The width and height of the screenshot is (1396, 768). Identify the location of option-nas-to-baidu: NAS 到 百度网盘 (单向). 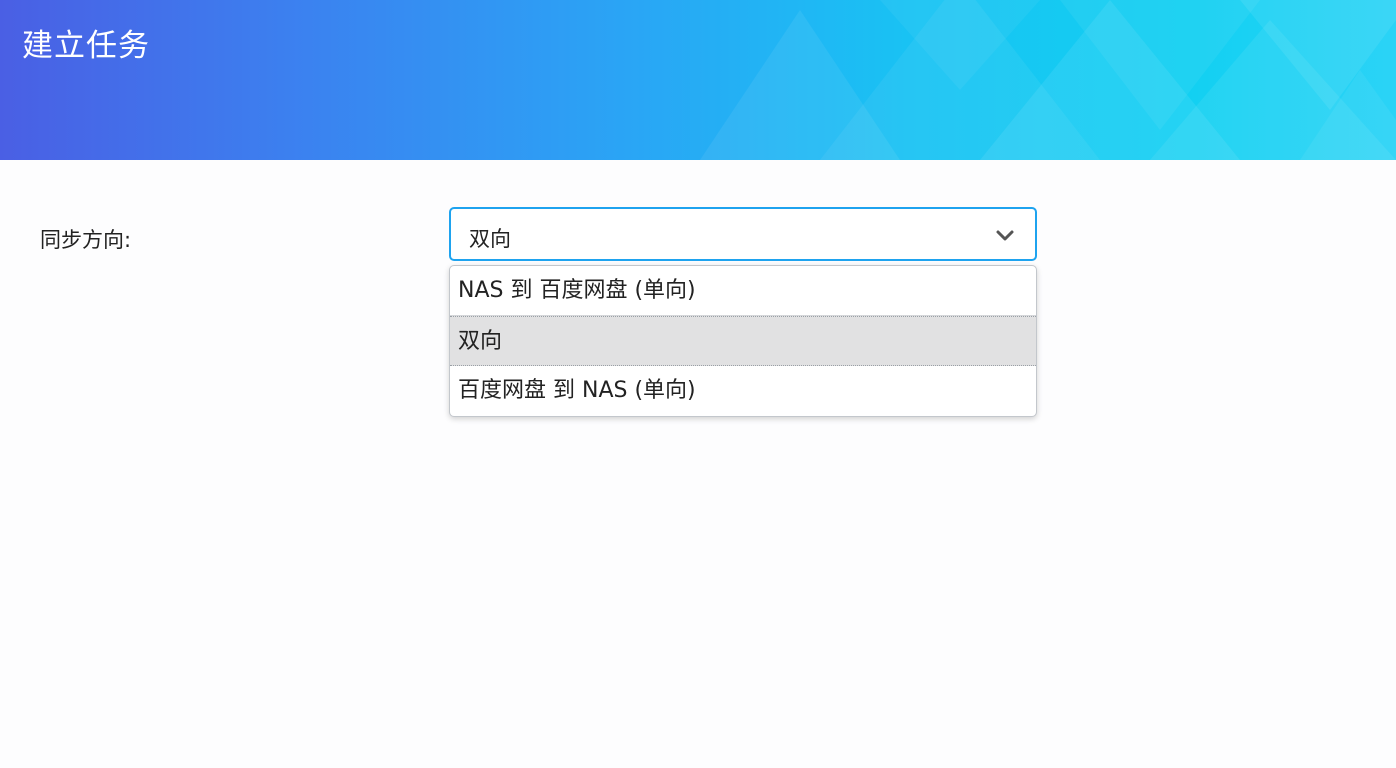
(743, 291).